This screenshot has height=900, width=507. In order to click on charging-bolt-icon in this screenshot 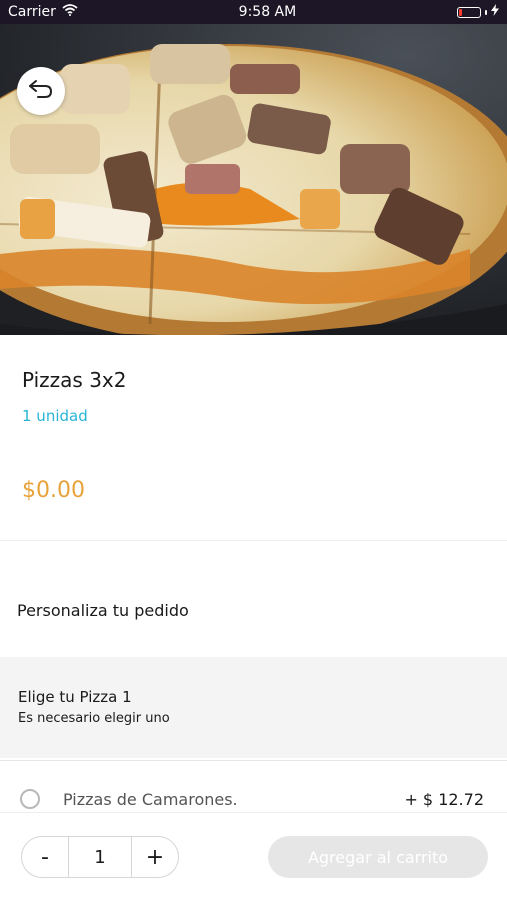, I will do `click(495, 12)`.